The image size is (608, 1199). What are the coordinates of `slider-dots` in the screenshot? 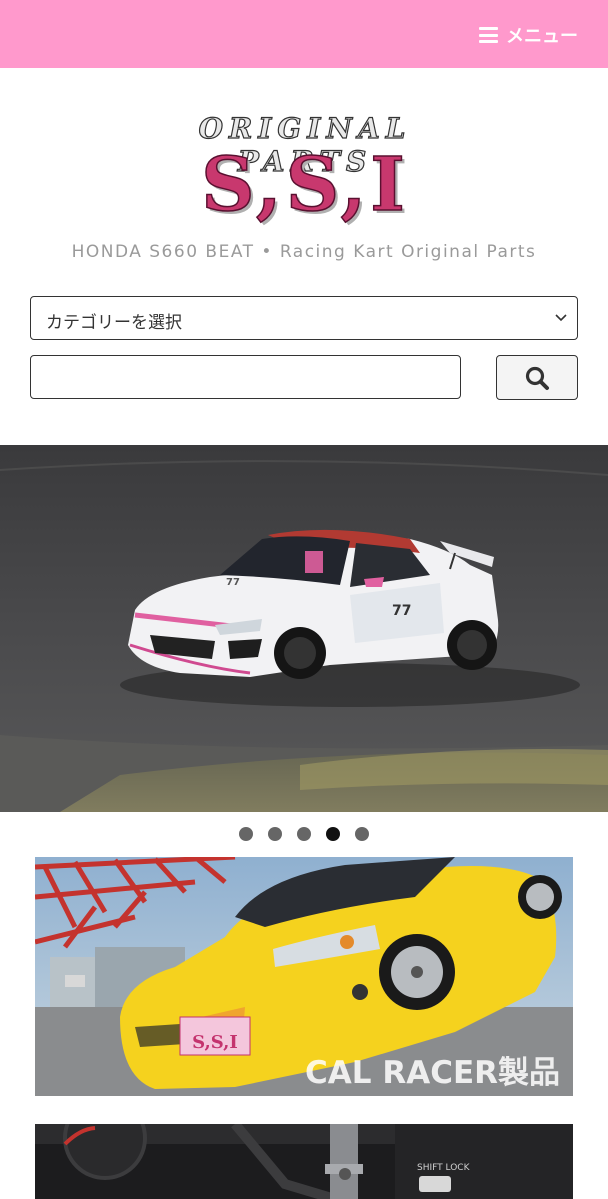 It's located at (304, 835).